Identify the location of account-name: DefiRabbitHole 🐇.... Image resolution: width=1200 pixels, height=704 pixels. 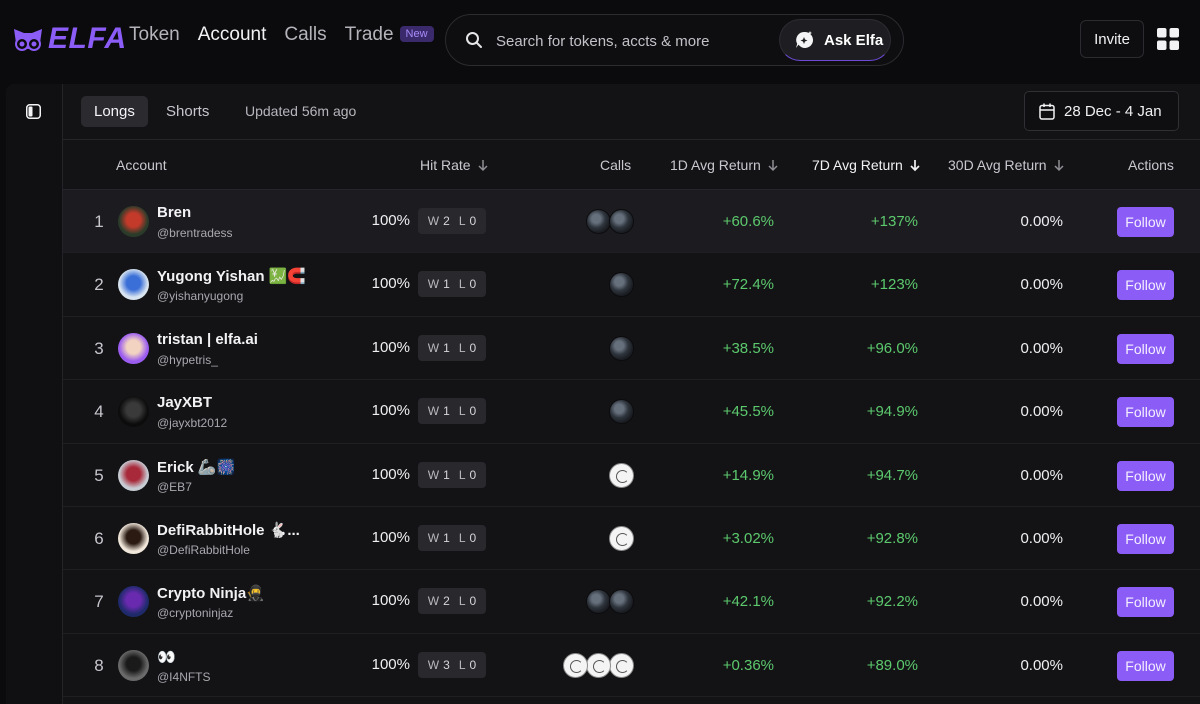
(228, 530).